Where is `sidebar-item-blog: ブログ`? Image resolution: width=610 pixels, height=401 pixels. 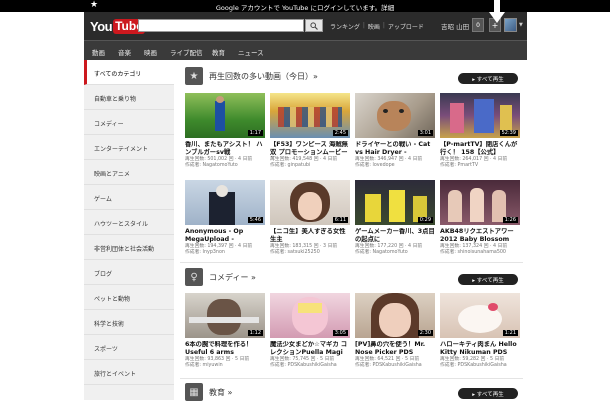 sidebar-item-blog: ブログ is located at coordinates (129, 272).